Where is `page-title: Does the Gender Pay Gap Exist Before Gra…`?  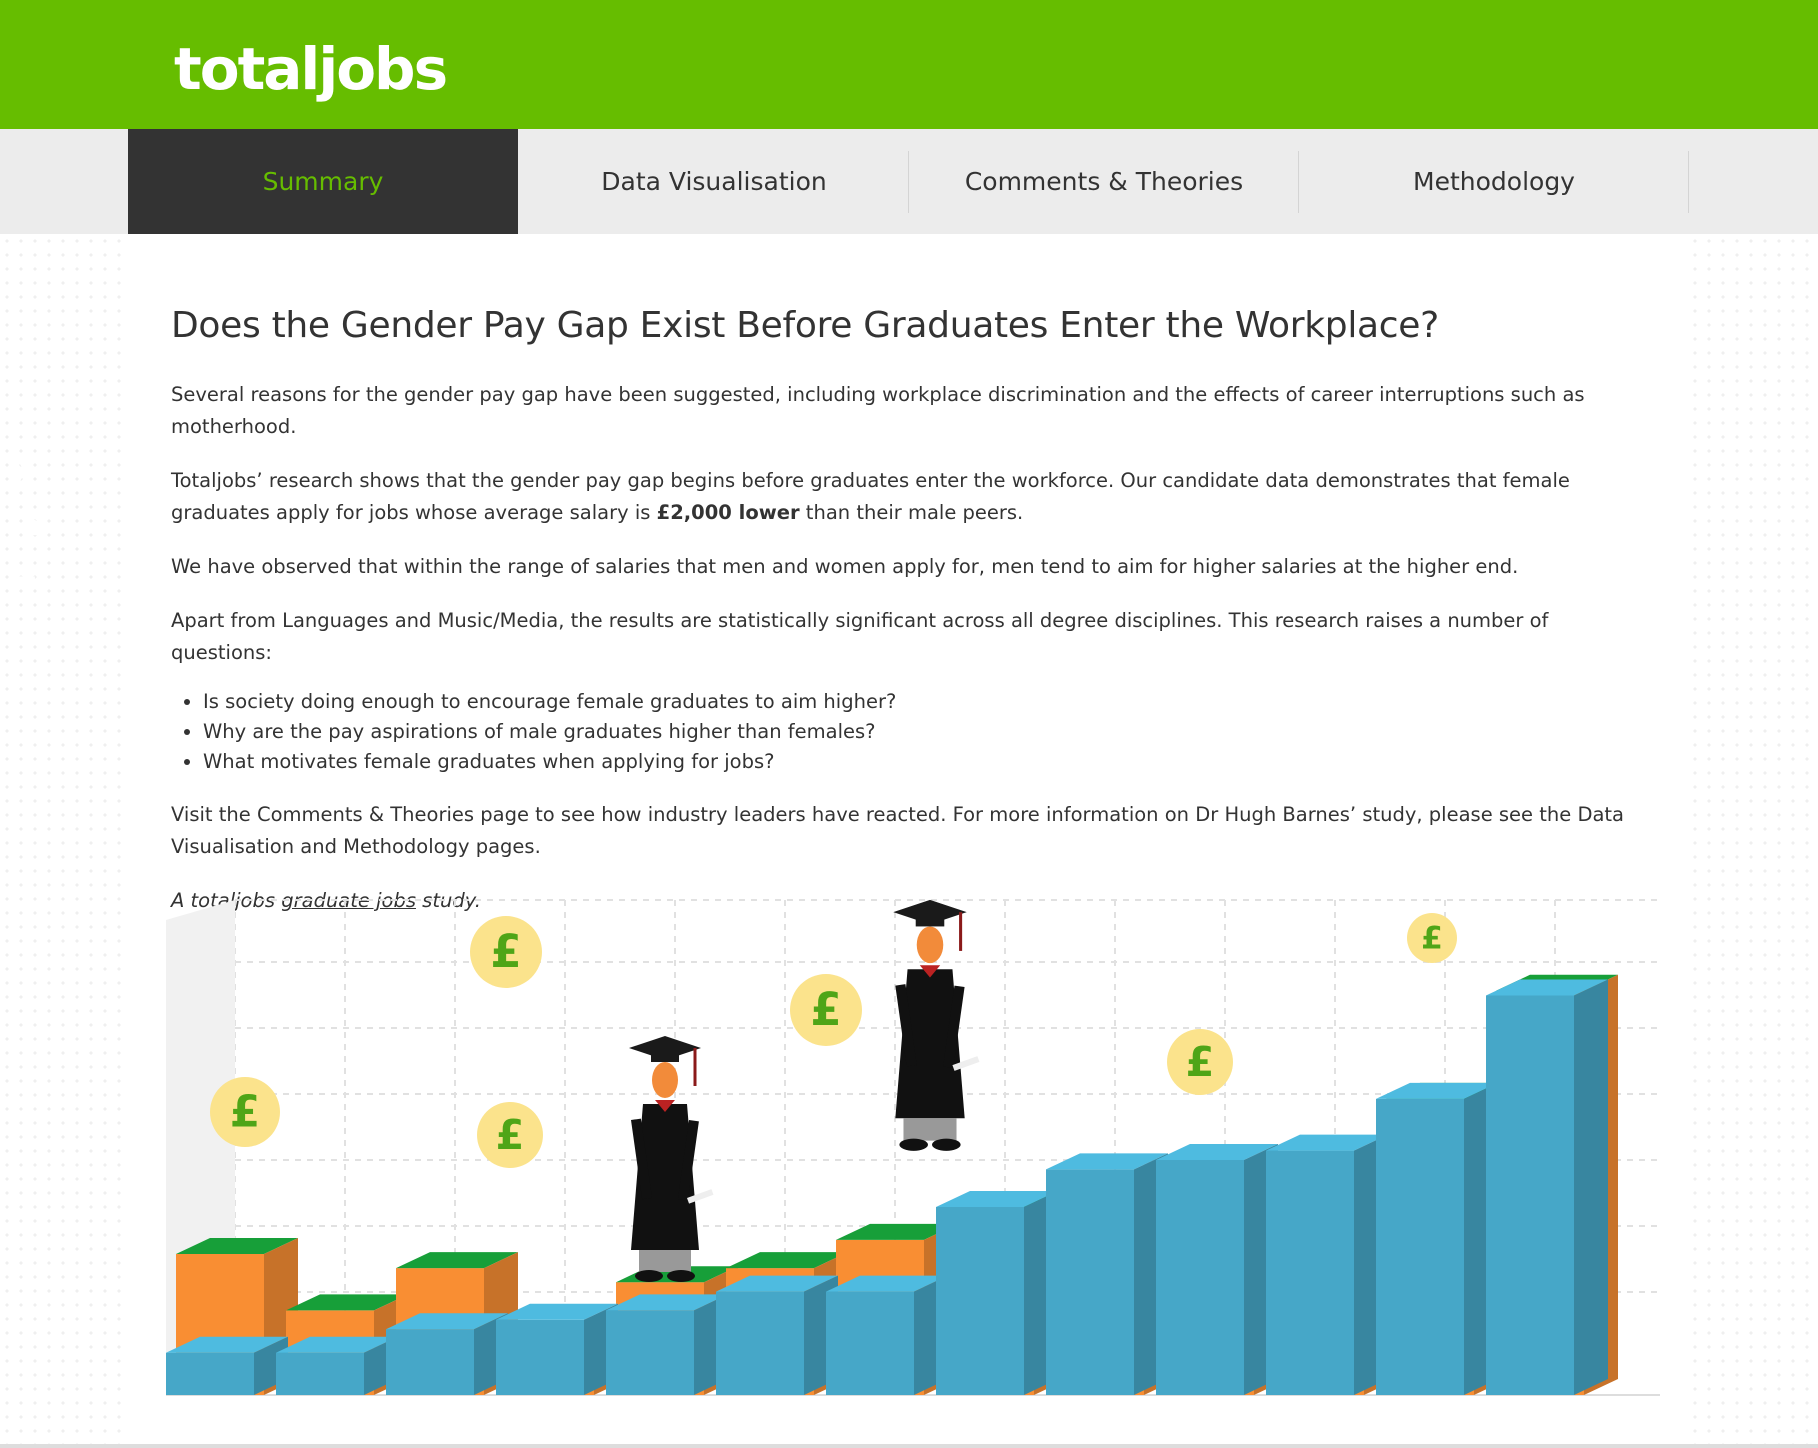 page-title: Does the Gender Pay Gap Exist Before Gra… is located at coordinates (805, 325).